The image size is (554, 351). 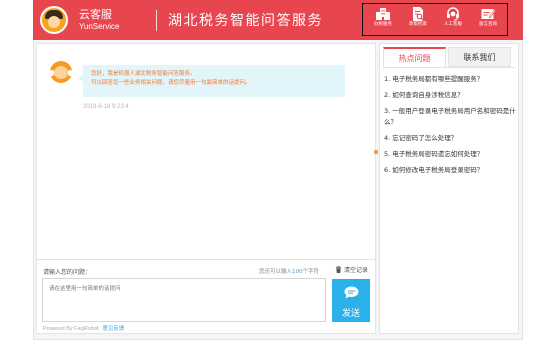 What do you see at coordinates (453, 14) in the screenshot?
I see `headset-icon` at bounding box center [453, 14].